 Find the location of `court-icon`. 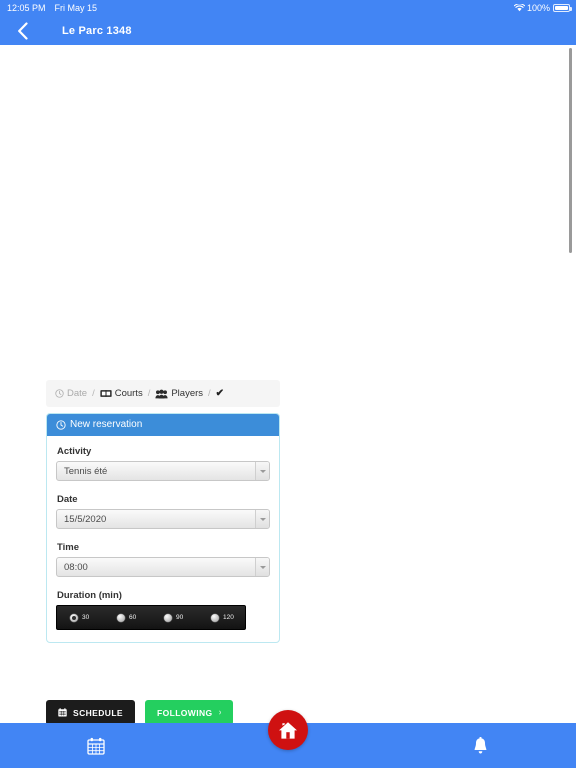

court-icon is located at coordinates (106, 393).